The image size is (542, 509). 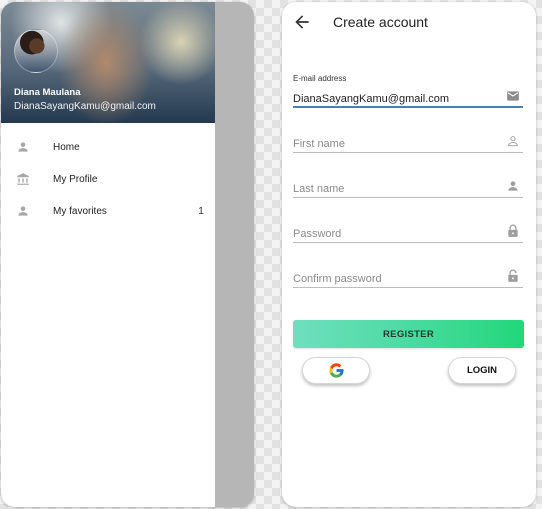 What do you see at coordinates (395, 234) in the screenshot?
I see `password-input` at bounding box center [395, 234].